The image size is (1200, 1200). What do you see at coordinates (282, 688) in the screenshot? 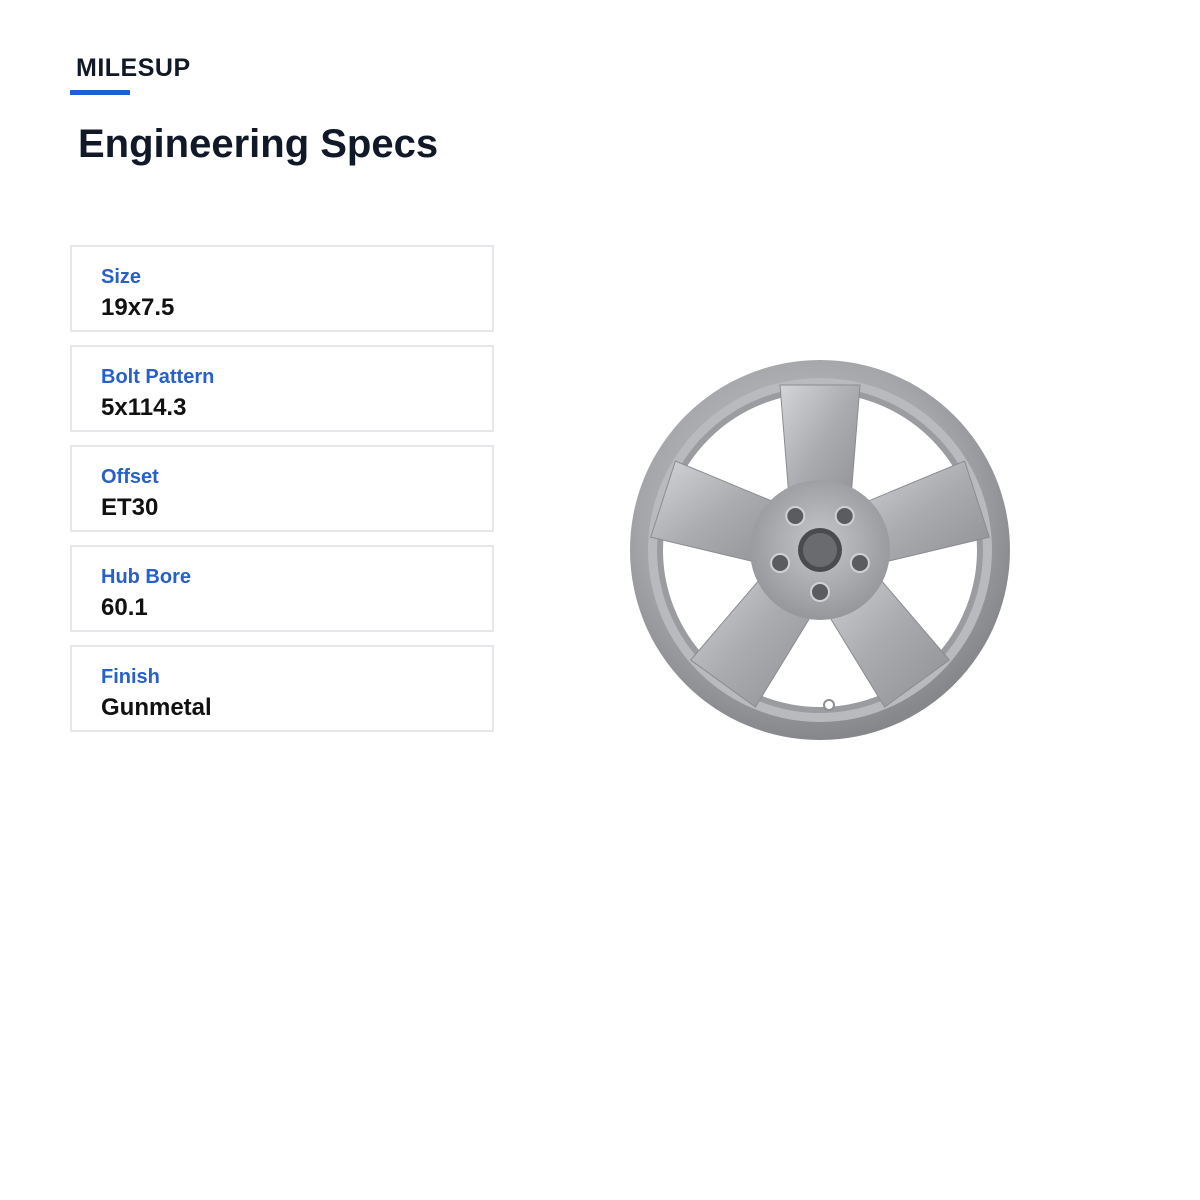
I see `spec-card-finish: Finish Gunmetal` at bounding box center [282, 688].